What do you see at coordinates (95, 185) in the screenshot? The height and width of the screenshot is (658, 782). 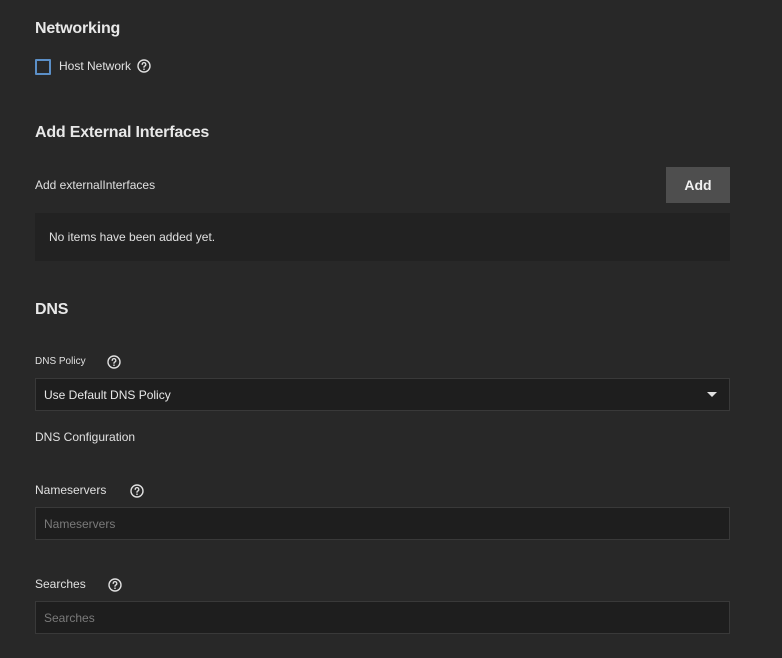 I see `external-interfaces-list-label: Add externalInterfaces` at bounding box center [95, 185].